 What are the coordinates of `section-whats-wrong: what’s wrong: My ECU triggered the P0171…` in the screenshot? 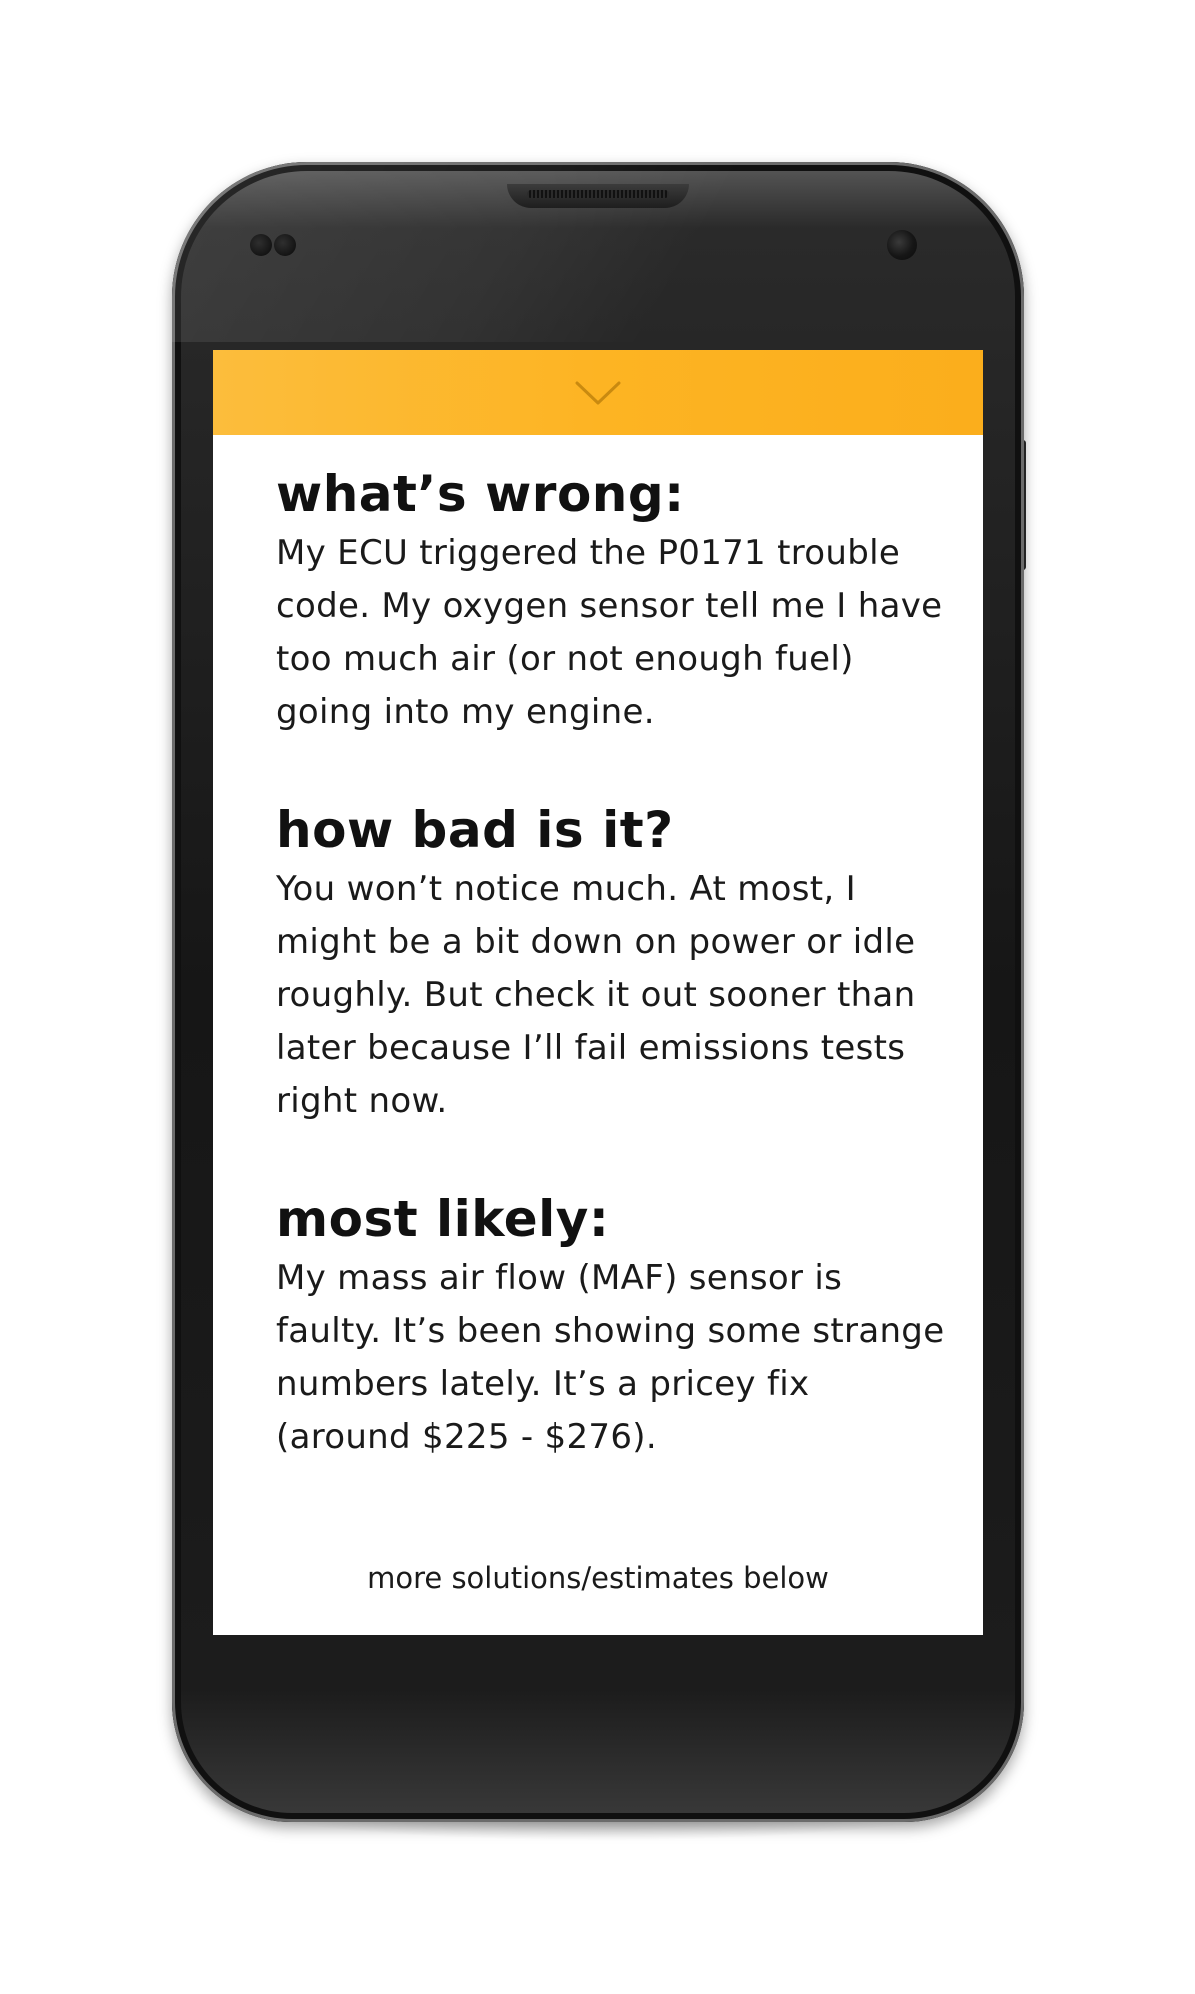 It's located at (611, 602).